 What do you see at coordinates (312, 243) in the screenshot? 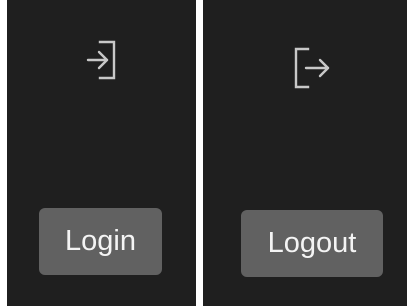
I see `logout-button: Logout` at bounding box center [312, 243].